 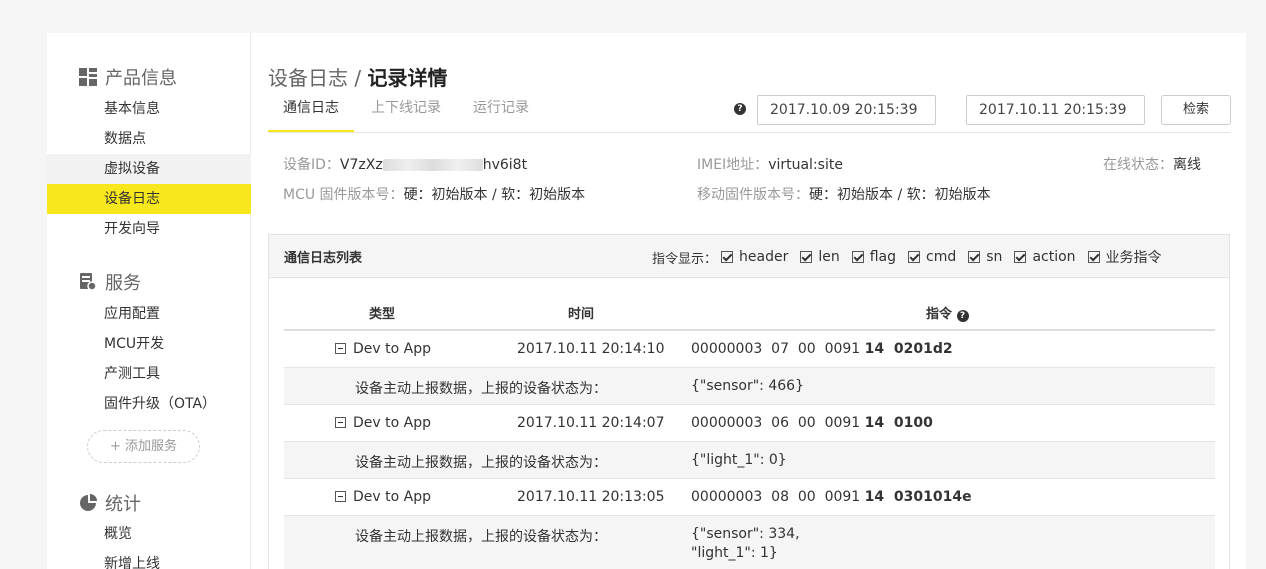 What do you see at coordinates (143, 446) in the screenshot?
I see `add-service-button: + 添加服务` at bounding box center [143, 446].